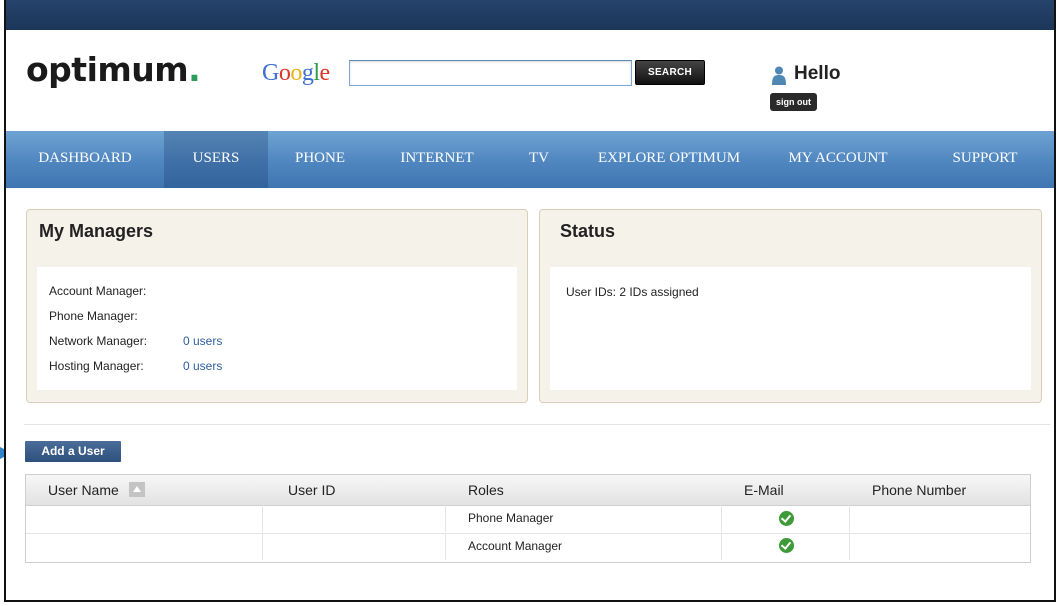 This screenshot has width=1060, height=606. Describe the element at coordinates (669, 159) in the screenshot. I see `nav-item-explore-optimum: EXPLORE OPTIMUM` at that location.